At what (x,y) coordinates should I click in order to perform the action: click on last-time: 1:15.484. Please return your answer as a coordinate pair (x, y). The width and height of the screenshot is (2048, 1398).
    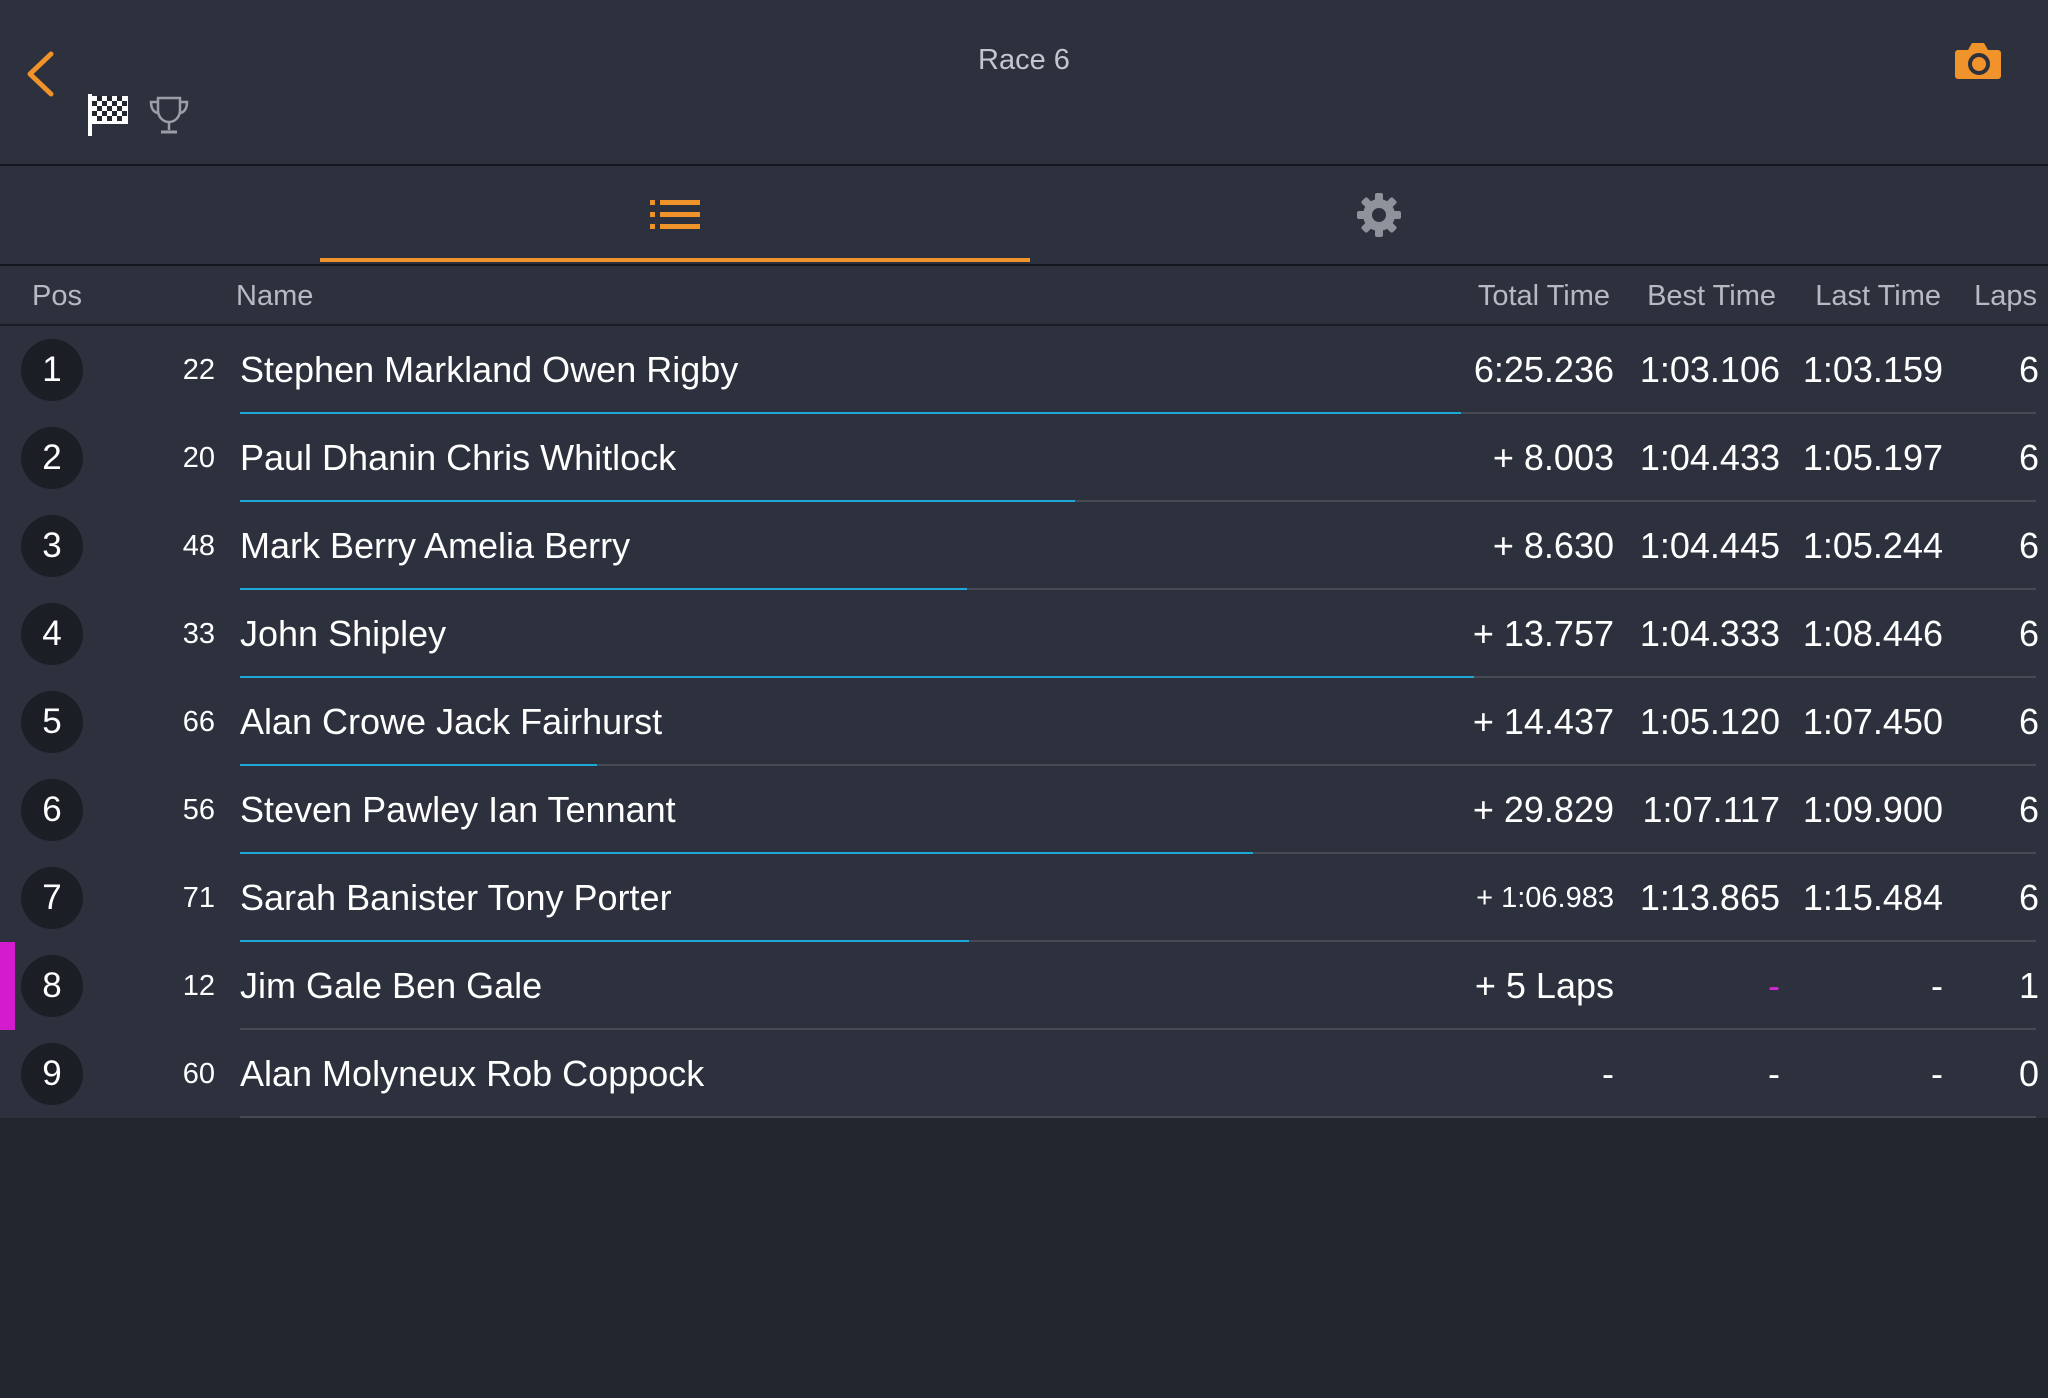
    Looking at the image, I should click on (1872, 897).